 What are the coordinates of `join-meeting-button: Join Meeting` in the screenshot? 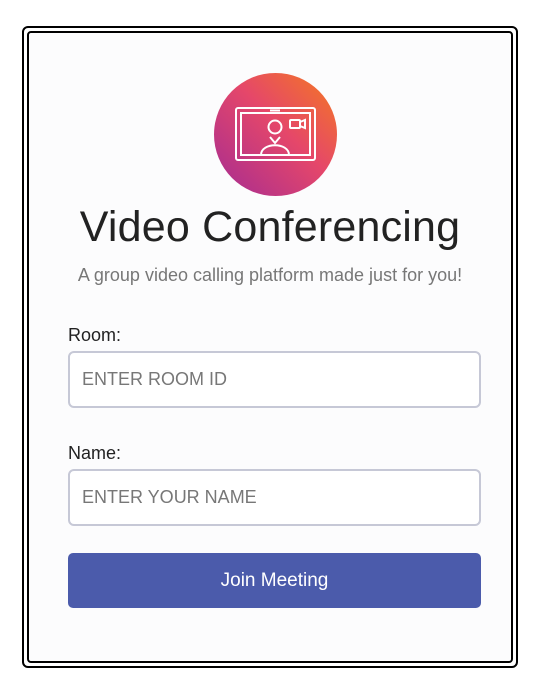 It's located at (274, 580).